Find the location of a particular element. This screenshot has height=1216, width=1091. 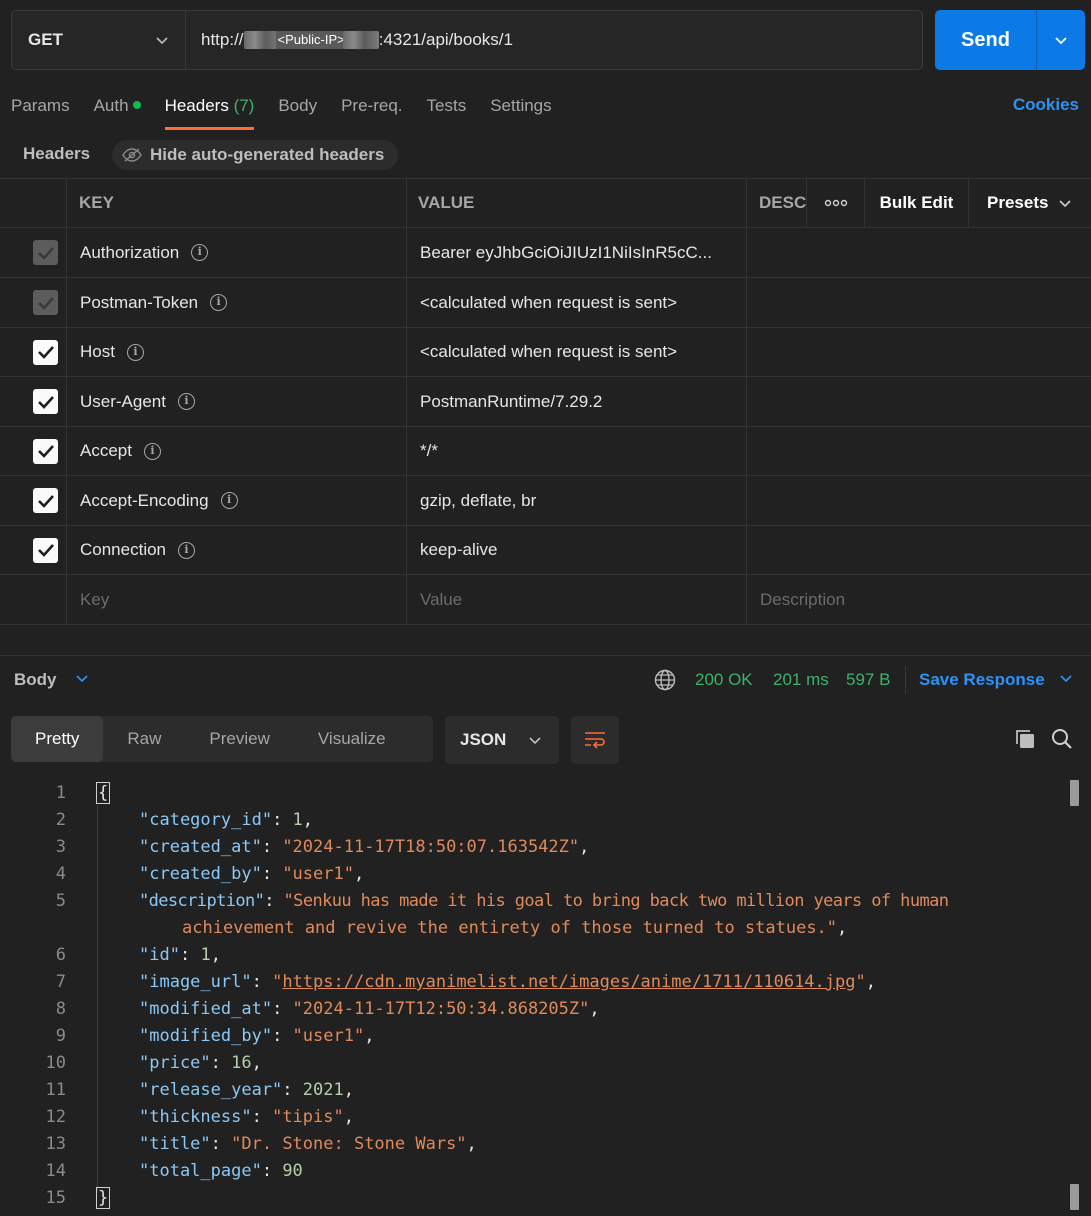

send-button: Send is located at coordinates (986, 40).